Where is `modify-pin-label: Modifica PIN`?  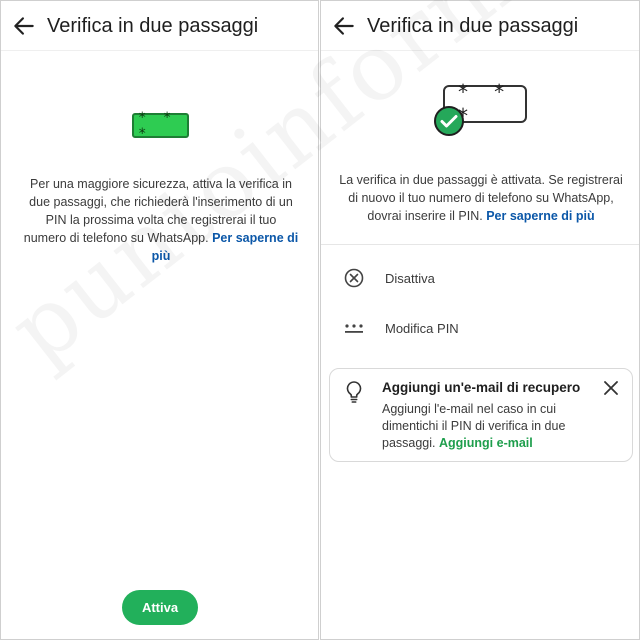
modify-pin-label: Modifica PIN is located at coordinates (422, 328).